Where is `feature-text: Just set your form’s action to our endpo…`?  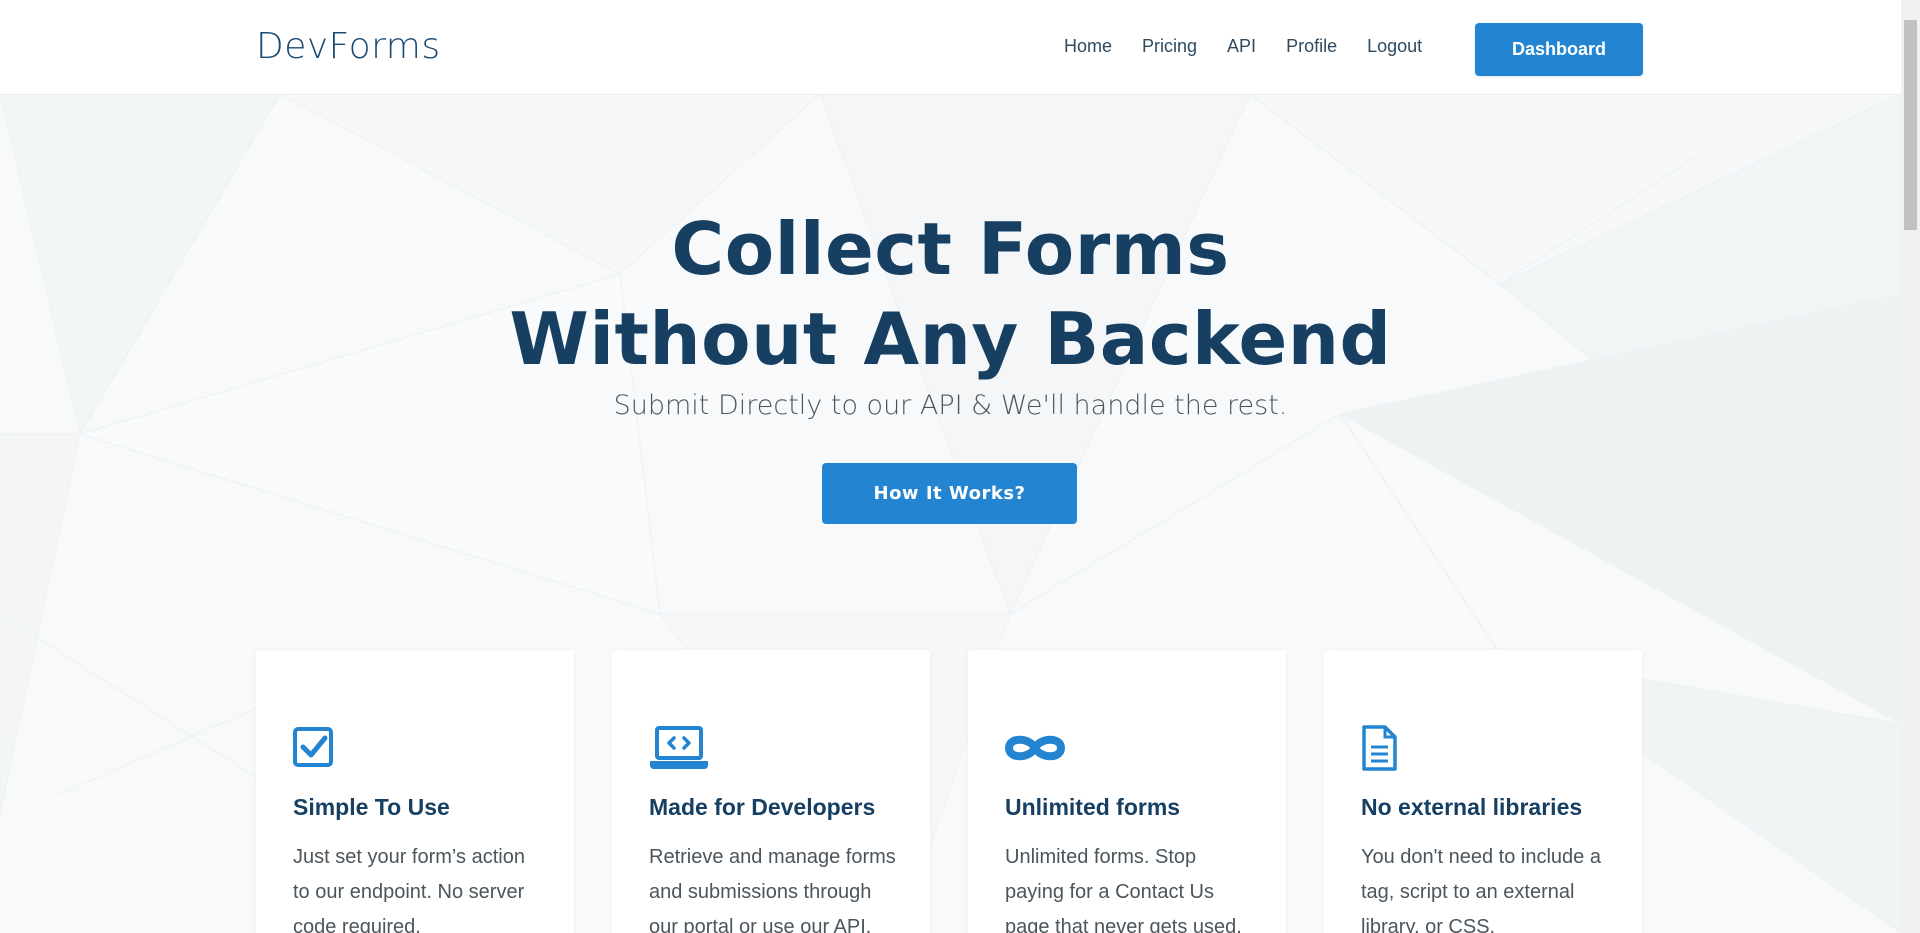
feature-text: Just set your form’s action to our endpo… is located at coordinates (409, 889).